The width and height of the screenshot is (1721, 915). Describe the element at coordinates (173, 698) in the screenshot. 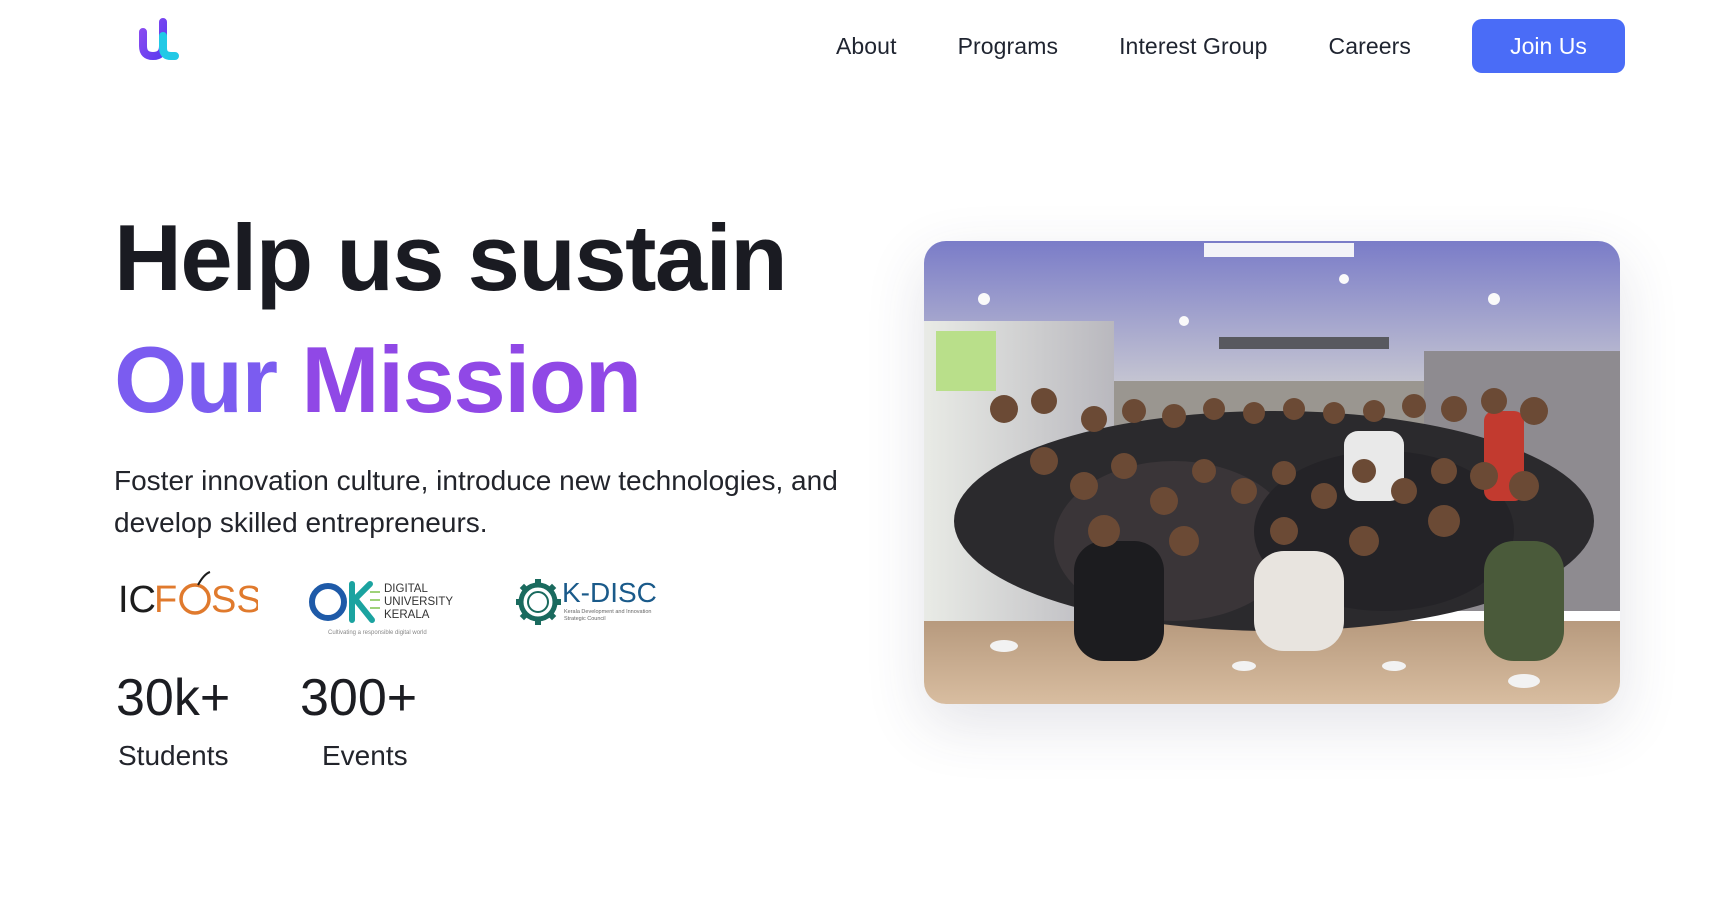

I see `stat-students-value: 30k+` at that location.